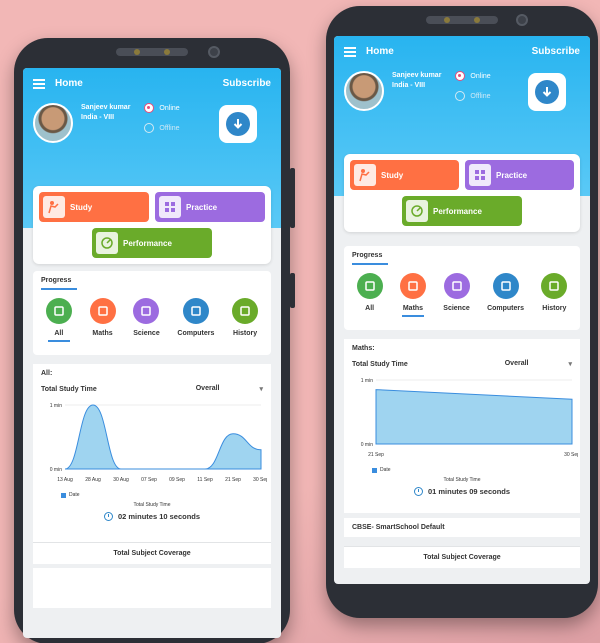  I want to click on study-time-chart: 0 min 1 min 21 Sep 30 Sep, so click(470, 418).